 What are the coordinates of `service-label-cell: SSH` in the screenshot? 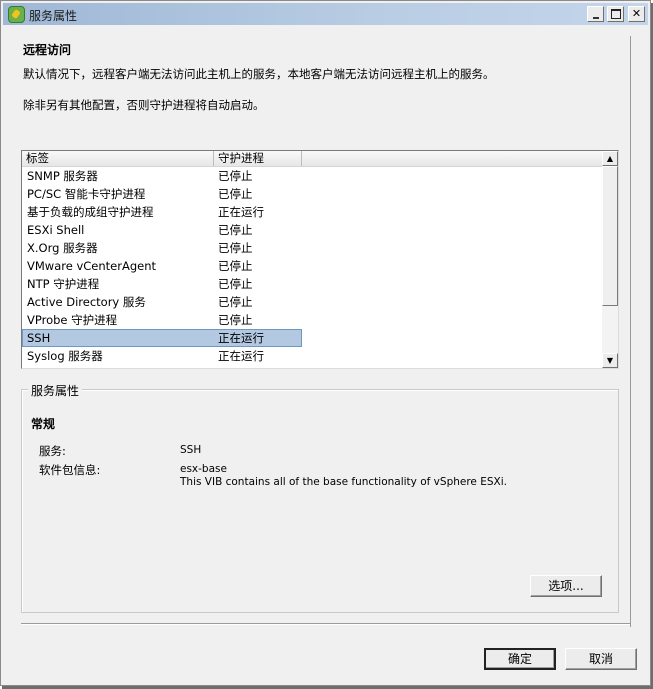 It's located at (39, 338).